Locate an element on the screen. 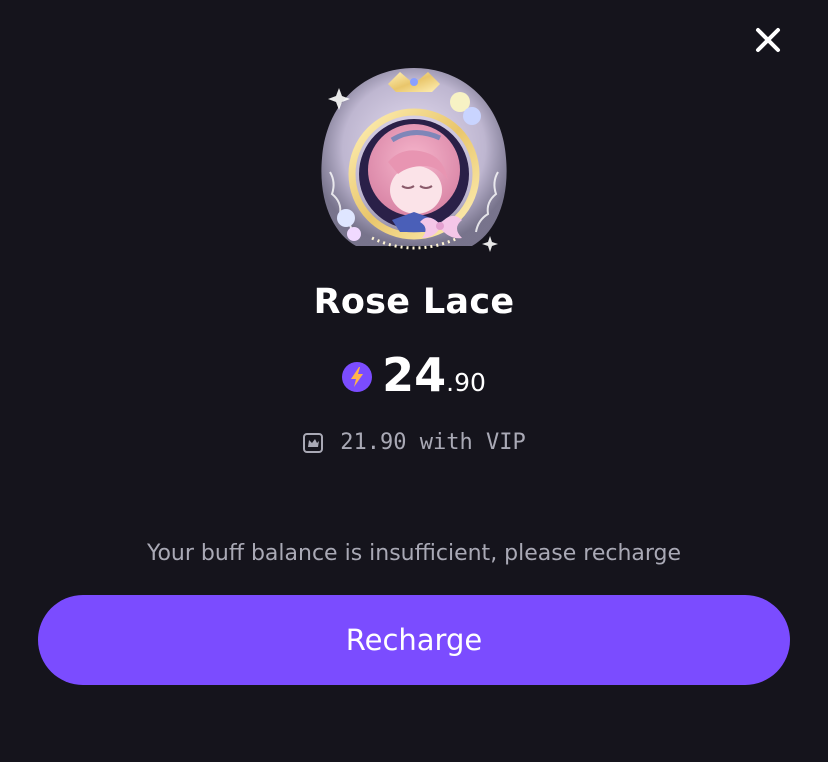 The image size is (828, 762). lightning-coin-icon is located at coordinates (357, 377).